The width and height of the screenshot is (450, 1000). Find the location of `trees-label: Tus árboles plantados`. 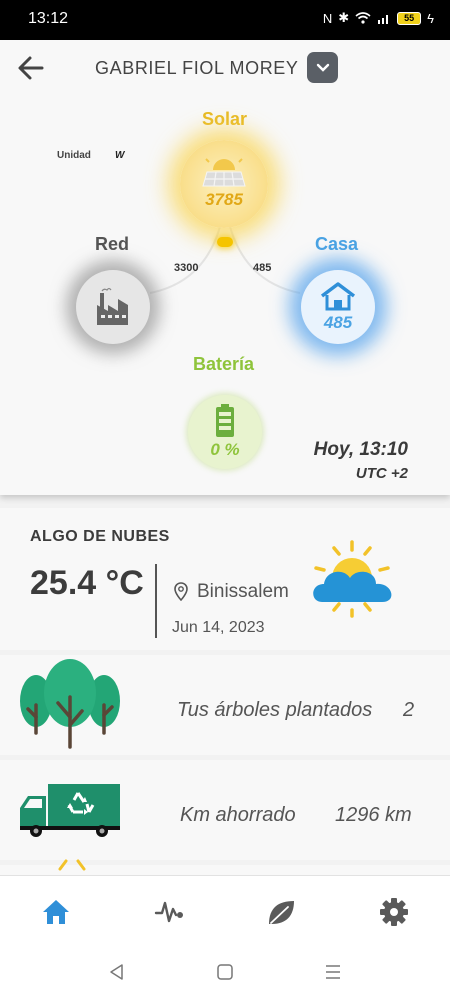

trees-label: Tus árboles plantados is located at coordinates (275, 710).